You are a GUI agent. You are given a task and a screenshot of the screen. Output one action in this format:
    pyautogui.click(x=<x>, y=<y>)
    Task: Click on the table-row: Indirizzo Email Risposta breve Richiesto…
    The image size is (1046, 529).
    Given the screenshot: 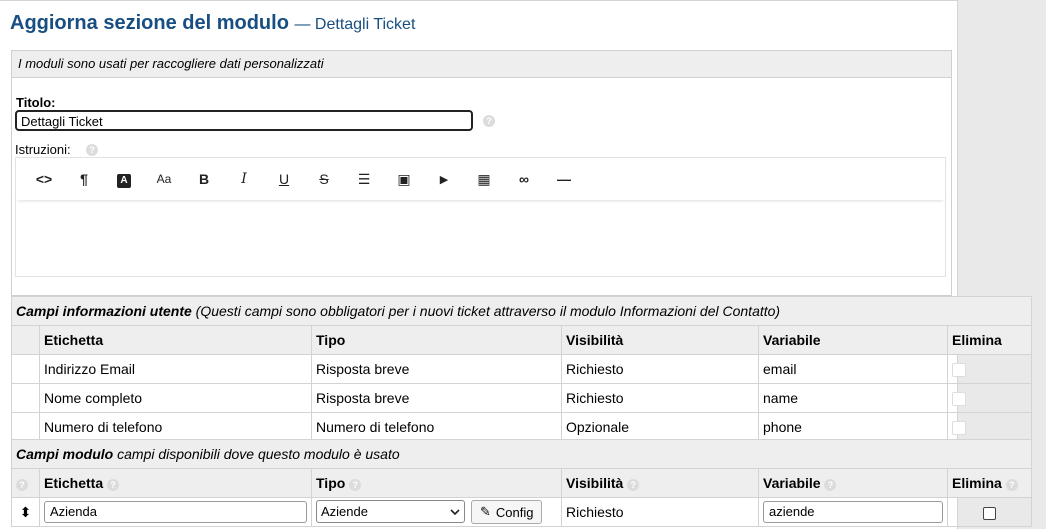 What is the action you would take?
    pyautogui.click(x=522, y=369)
    